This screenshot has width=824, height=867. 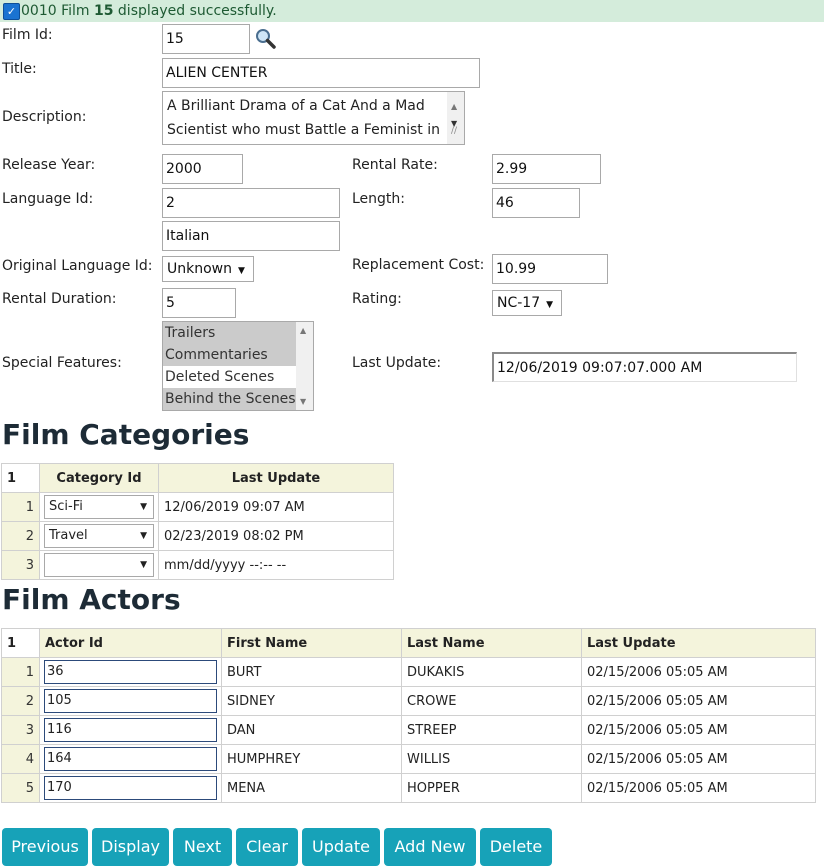 I want to click on add-new-button: Add New, so click(x=430, y=847).